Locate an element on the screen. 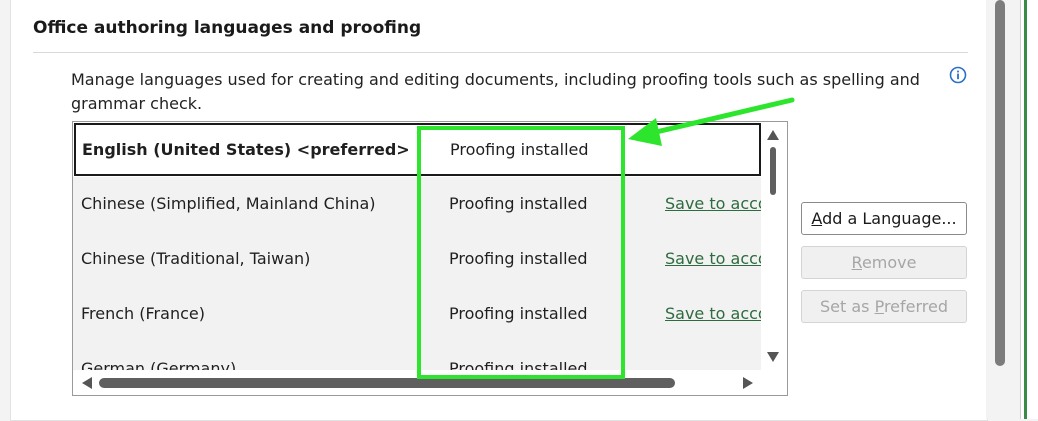 This screenshot has height=421, width=1038. section-title: Office authoring languages and proofing is located at coordinates (227, 28).